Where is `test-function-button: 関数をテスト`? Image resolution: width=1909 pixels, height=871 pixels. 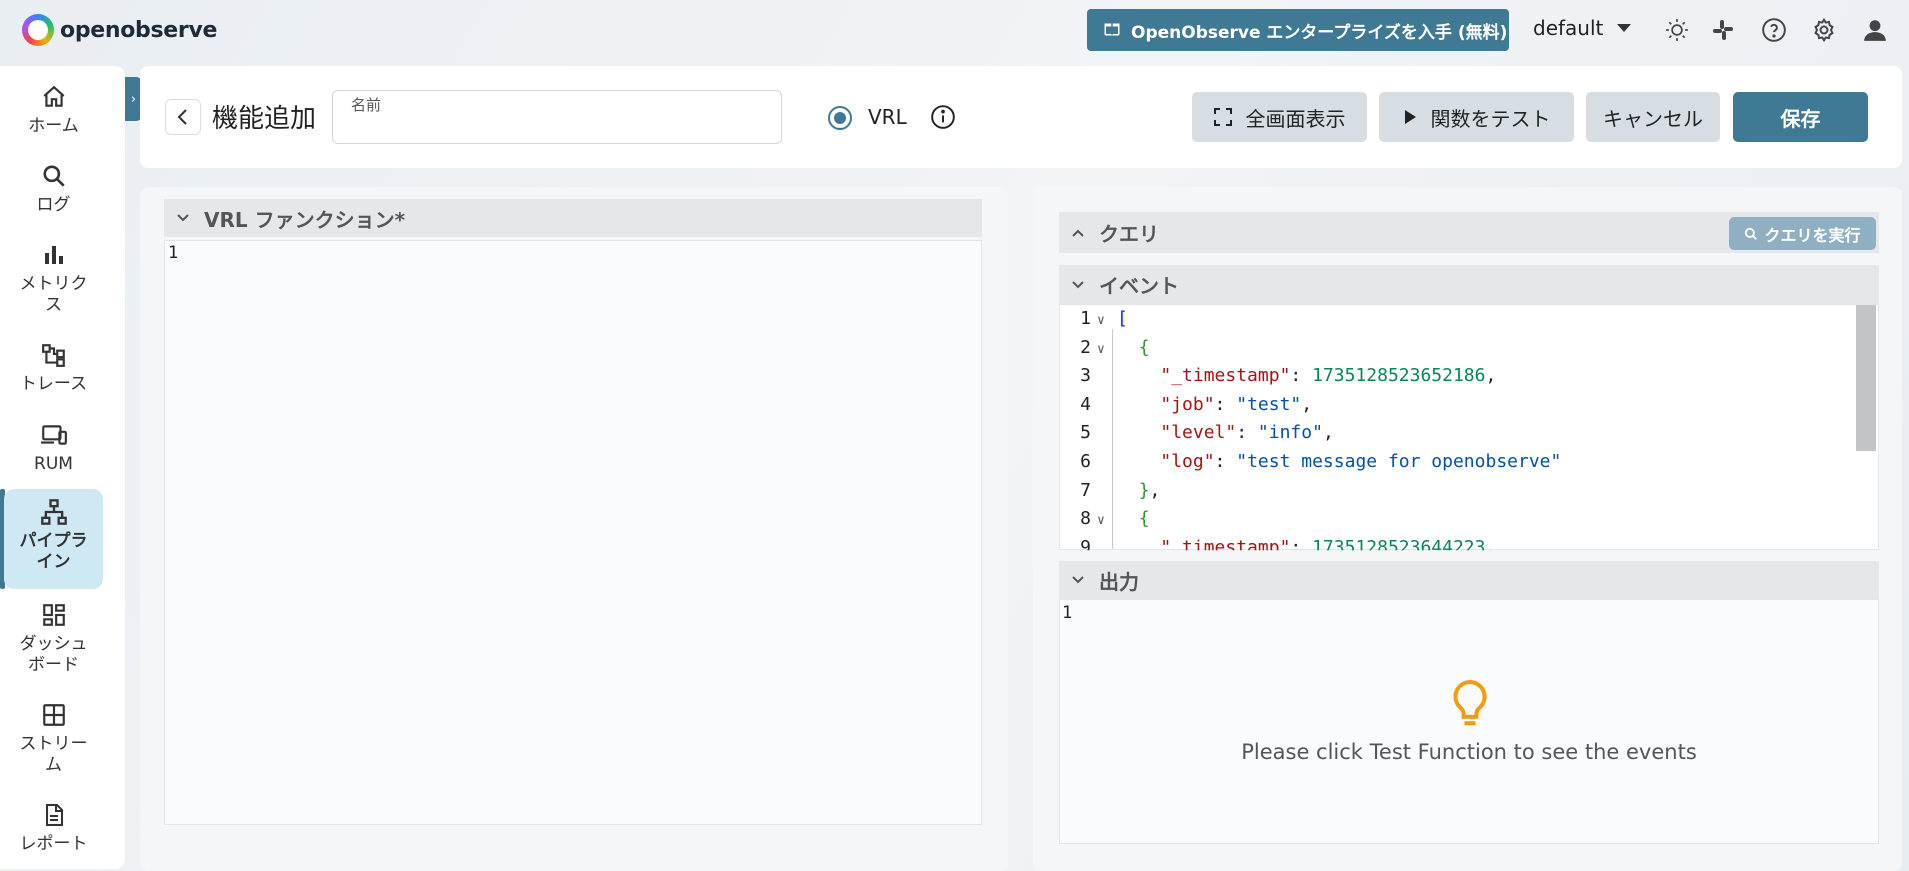 test-function-button: 関数をテスト is located at coordinates (1476, 117).